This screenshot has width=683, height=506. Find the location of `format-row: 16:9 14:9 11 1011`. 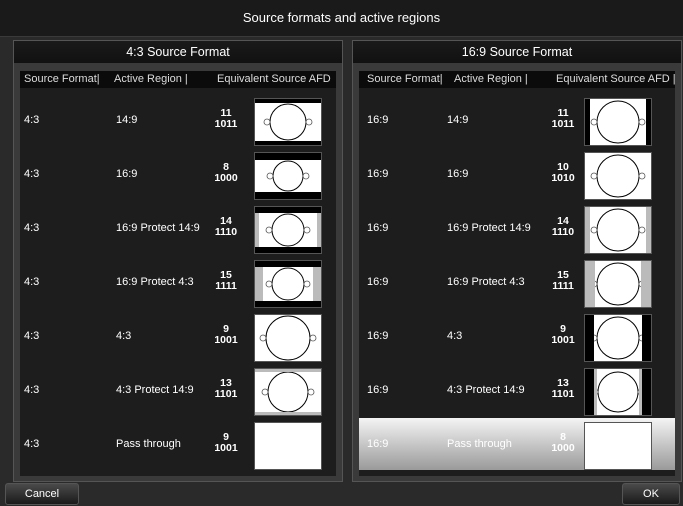

format-row: 16:9 14:9 11 1011 is located at coordinates (517, 120).